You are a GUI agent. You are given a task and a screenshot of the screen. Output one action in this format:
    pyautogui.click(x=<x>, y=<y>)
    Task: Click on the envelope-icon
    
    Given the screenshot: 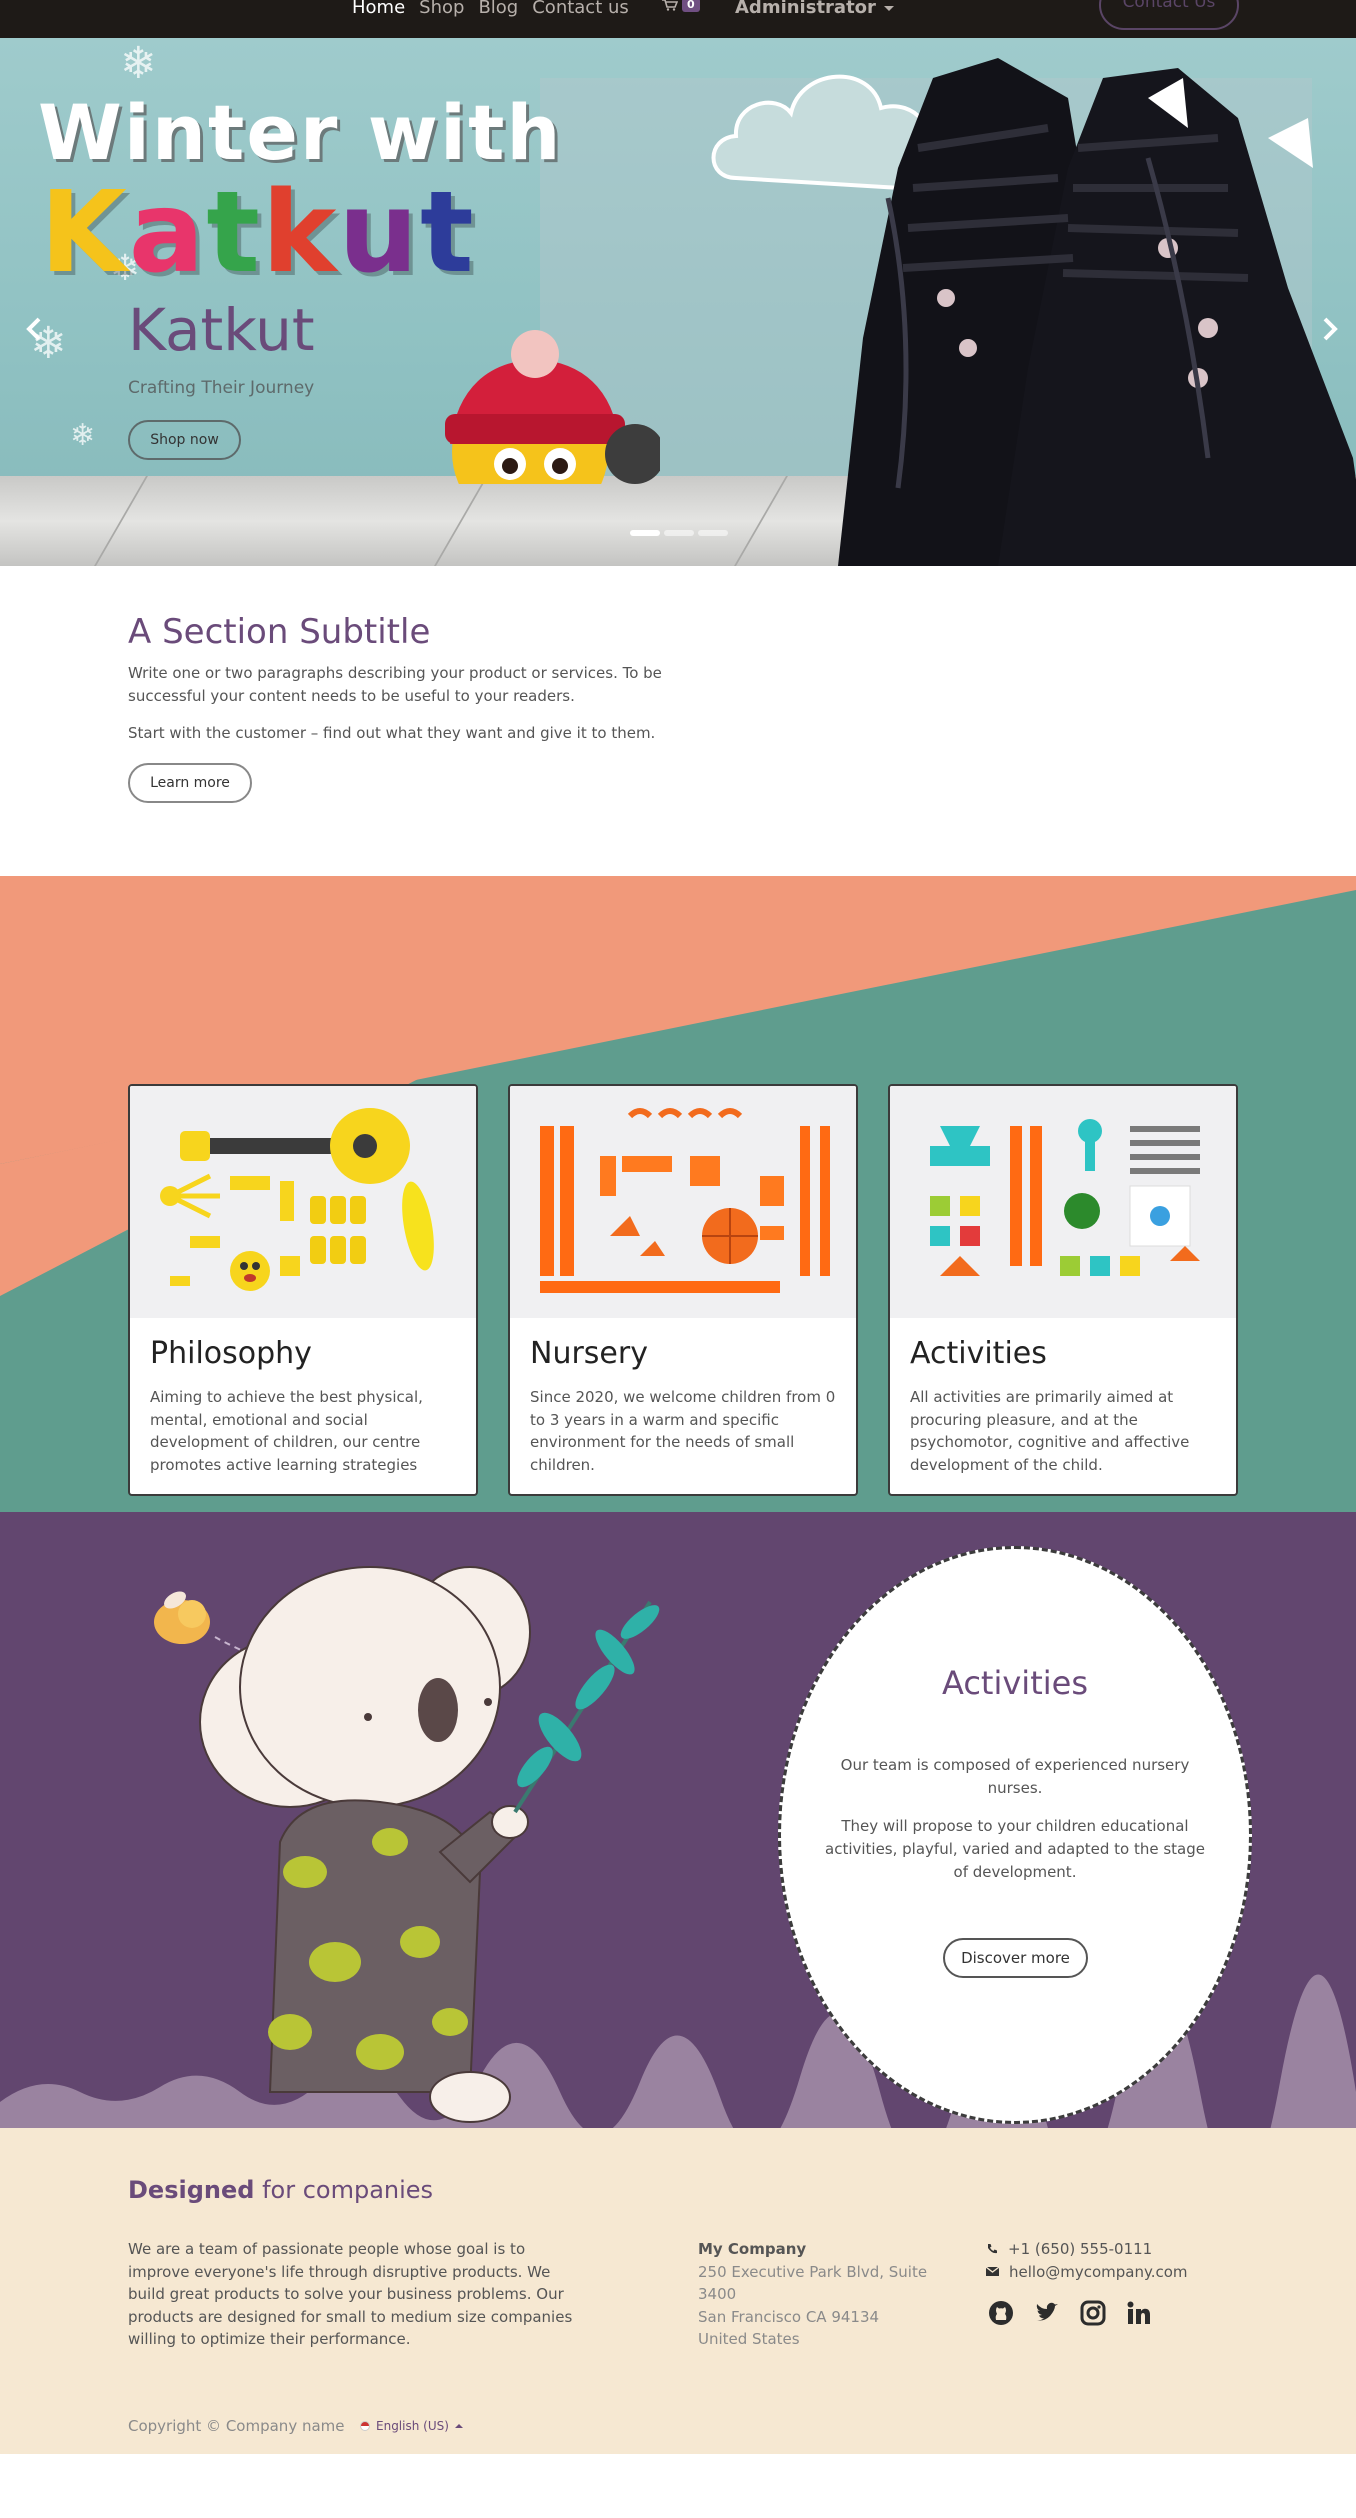 What is the action you would take?
    pyautogui.click(x=992, y=2271)
    